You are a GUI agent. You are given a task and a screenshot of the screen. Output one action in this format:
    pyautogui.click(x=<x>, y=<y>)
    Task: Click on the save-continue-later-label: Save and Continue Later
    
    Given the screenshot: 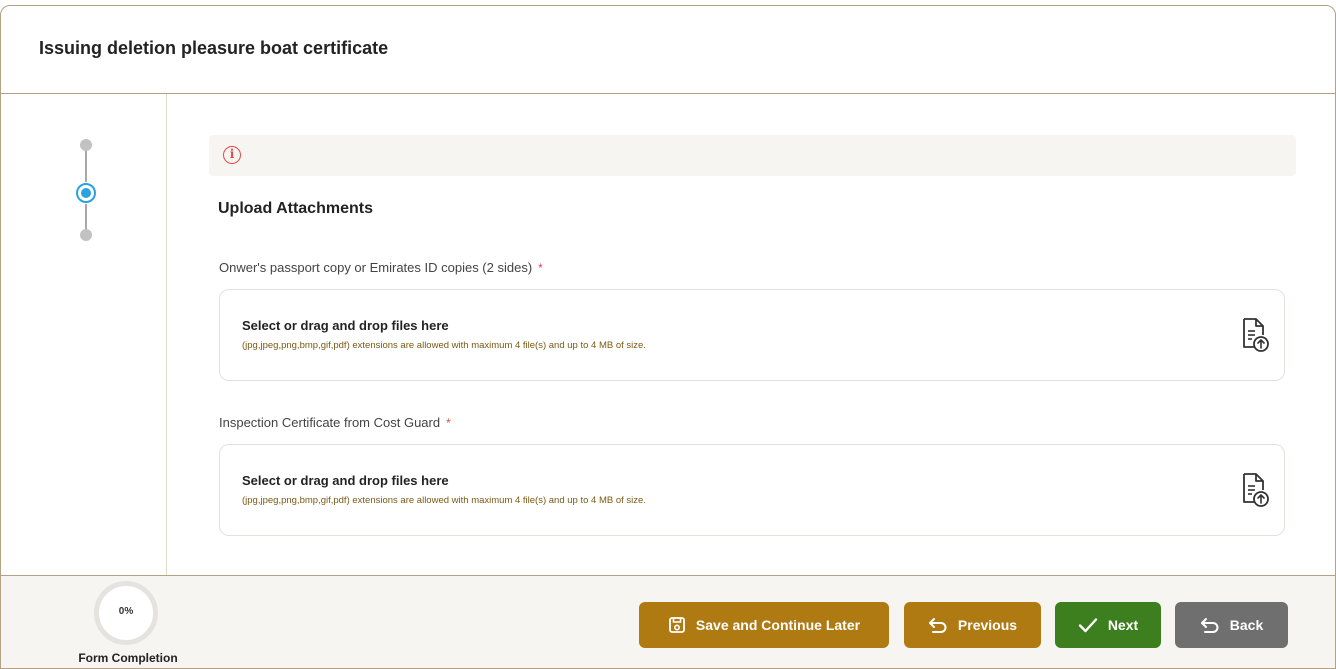 What is the action you would take?
    pyautogui.click(x=778, y=625)
    